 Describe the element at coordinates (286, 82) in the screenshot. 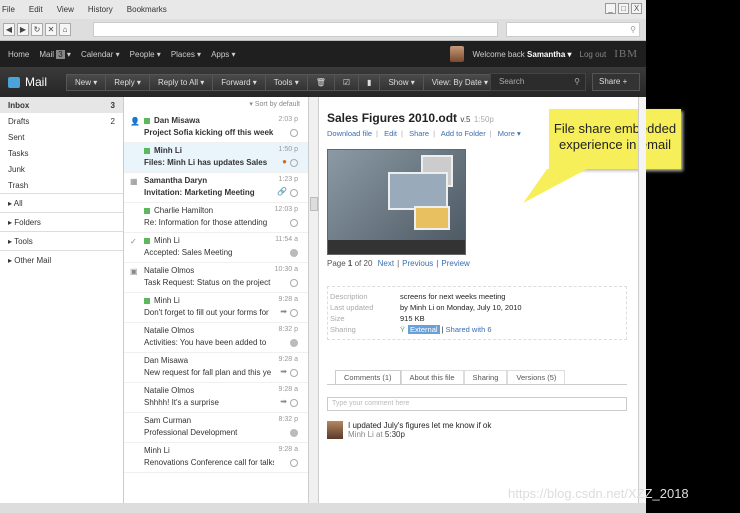

I see `tools-button: Tools ▾` at that location.